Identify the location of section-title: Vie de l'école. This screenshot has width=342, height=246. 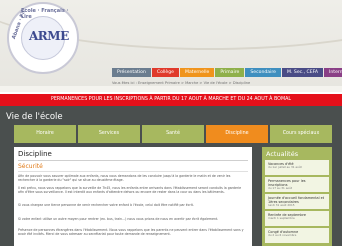
(34, 117).